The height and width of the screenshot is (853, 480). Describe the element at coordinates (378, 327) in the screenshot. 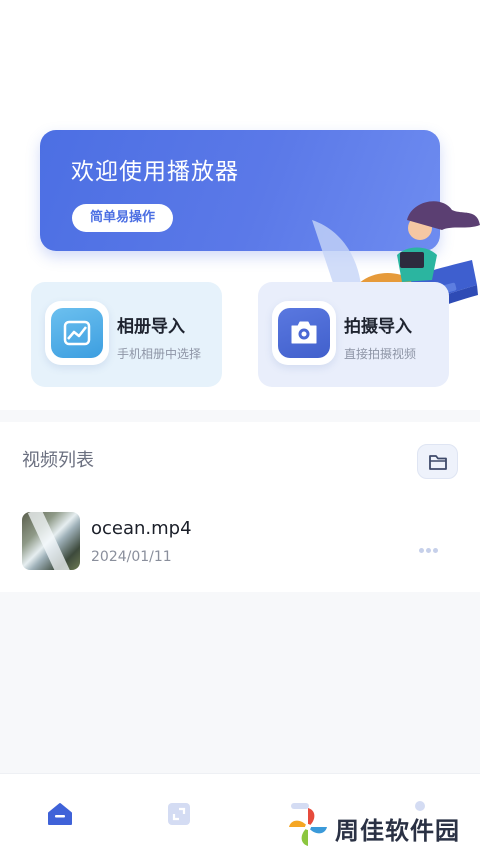

I see `shoot-import-title: 拍摄导入` at that location.